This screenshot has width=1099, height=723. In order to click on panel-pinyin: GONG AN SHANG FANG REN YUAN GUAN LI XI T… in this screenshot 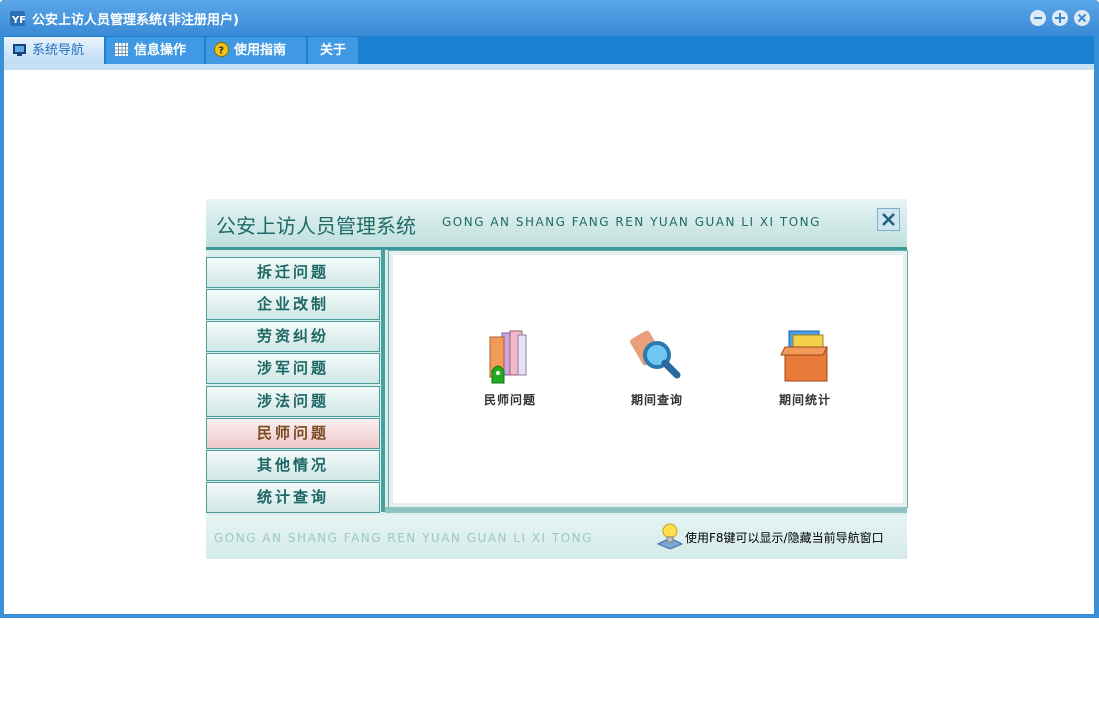, I will do `click(631, 222)`.